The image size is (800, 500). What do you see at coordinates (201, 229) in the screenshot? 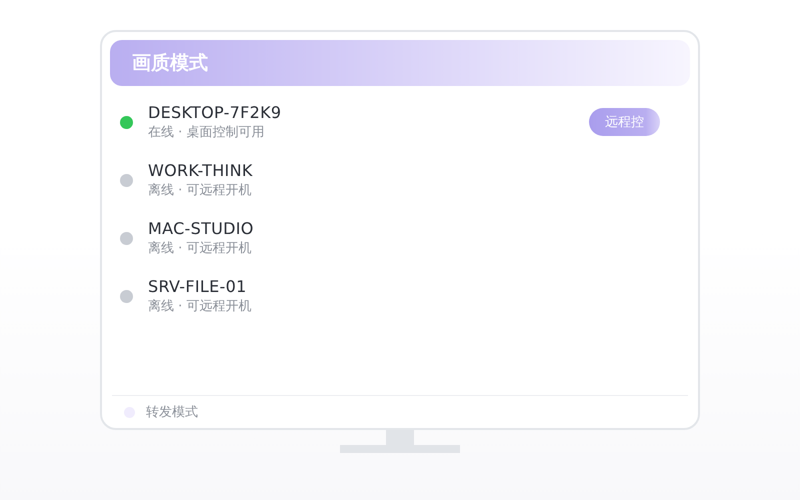
I see `device-name: MAC-STUDIO` at bounding box center [201, 229].